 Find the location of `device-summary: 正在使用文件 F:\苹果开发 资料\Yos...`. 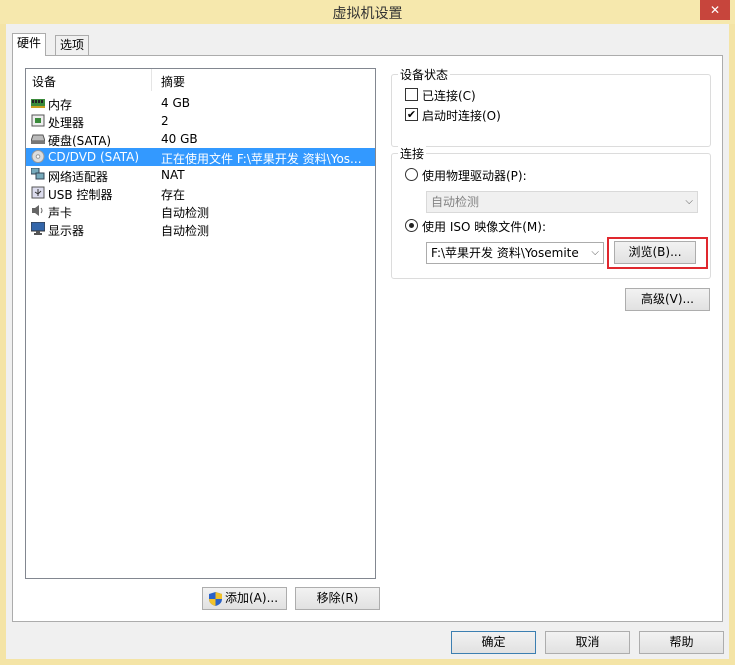

device-summary: 正在使用文件 F:\苹果开发 资料\Yos... is located at coordinates (261, 159).